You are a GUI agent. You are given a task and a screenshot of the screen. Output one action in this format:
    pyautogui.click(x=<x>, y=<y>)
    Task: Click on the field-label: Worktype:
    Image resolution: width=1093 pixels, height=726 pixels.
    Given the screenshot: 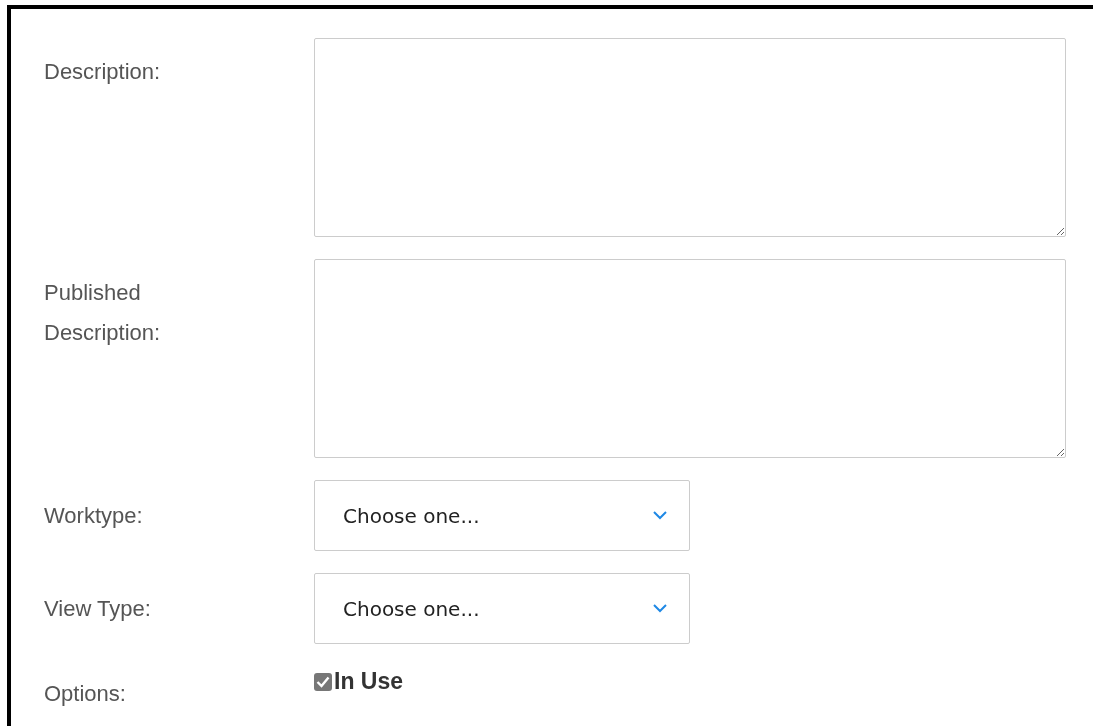 What is the action you would take?
    pyautogui.click(x=94, y=515)
    